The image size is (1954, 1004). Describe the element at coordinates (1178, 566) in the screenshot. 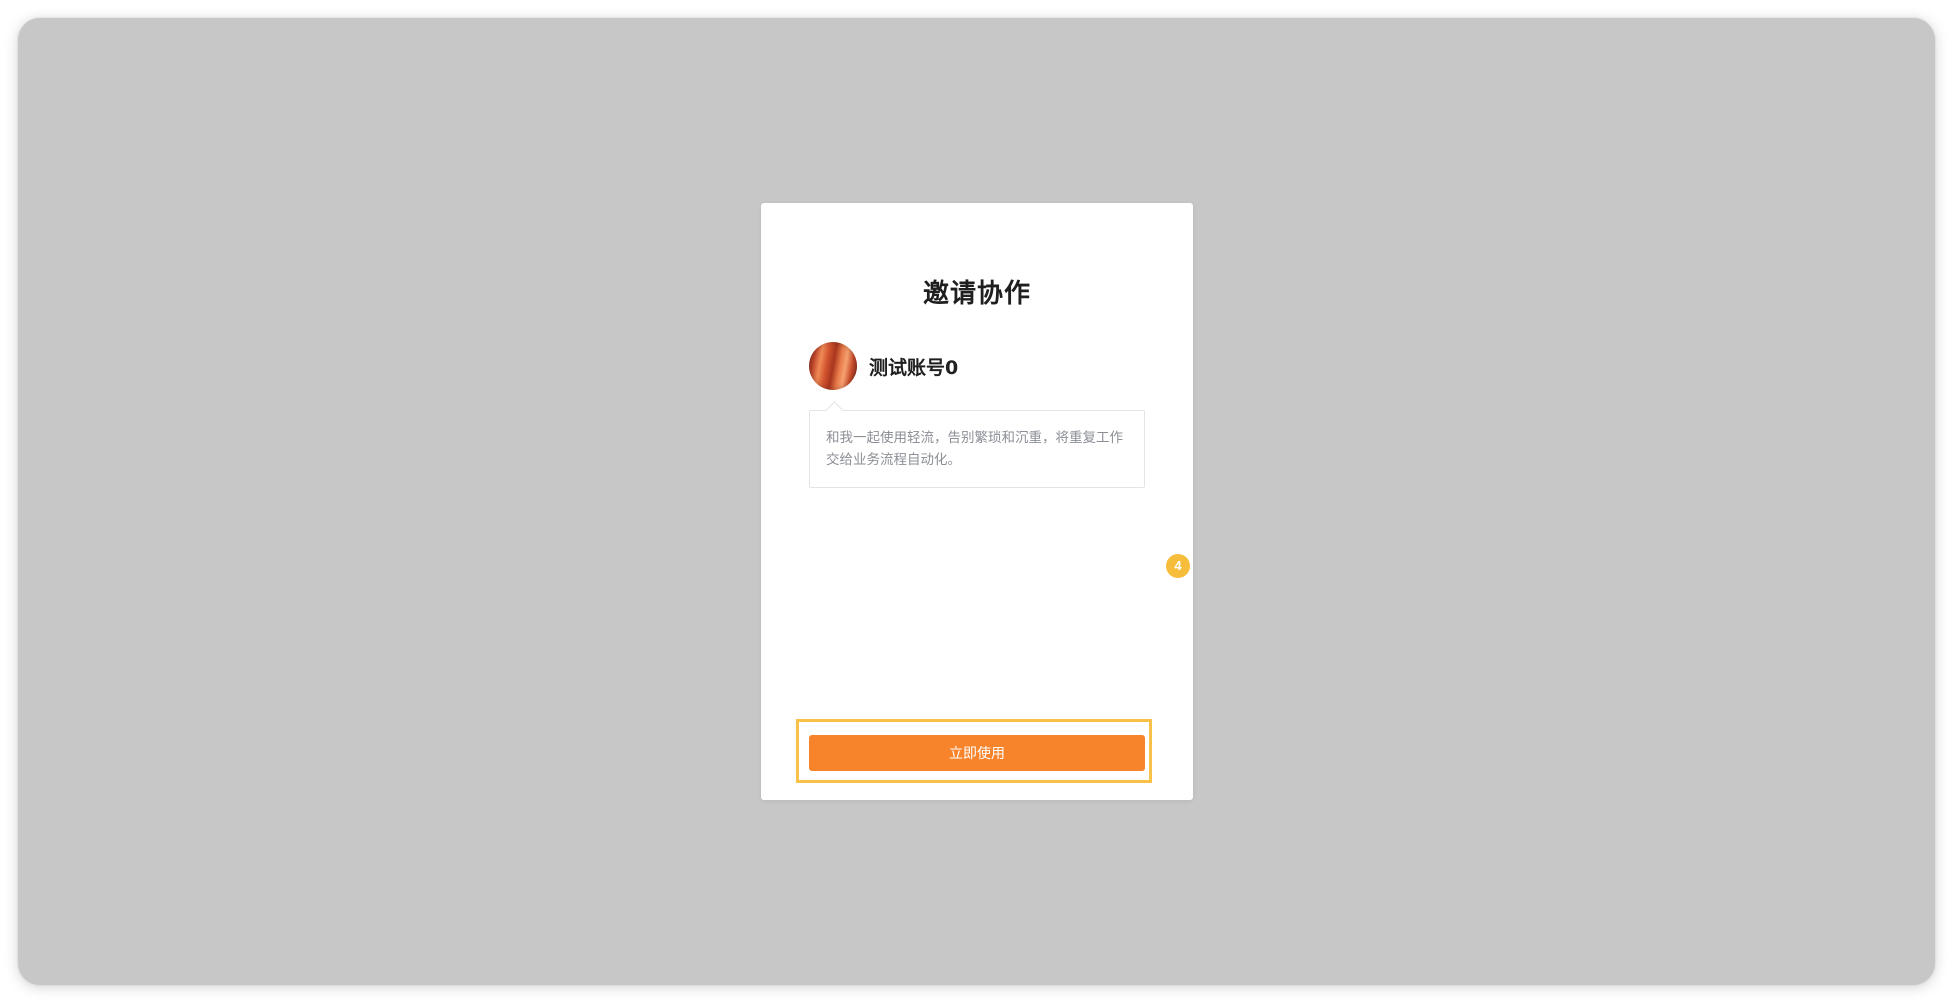

I see `step-number-badge: 4` at that location.